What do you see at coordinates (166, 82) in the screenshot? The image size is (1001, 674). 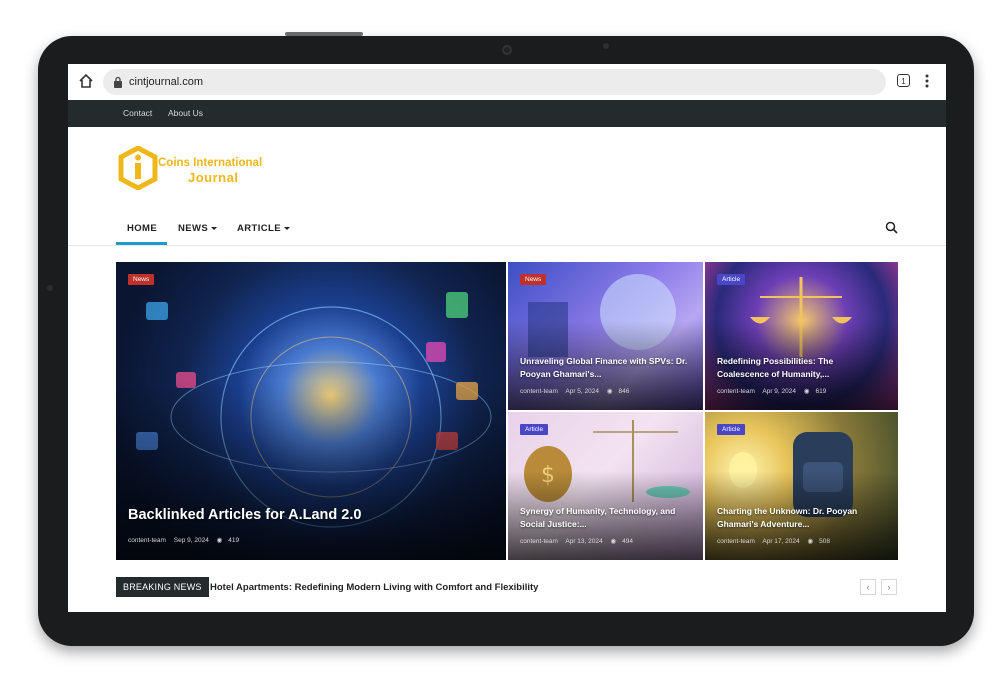 I see `url-text: cintjournal.com` at bounding box center [166, 82].